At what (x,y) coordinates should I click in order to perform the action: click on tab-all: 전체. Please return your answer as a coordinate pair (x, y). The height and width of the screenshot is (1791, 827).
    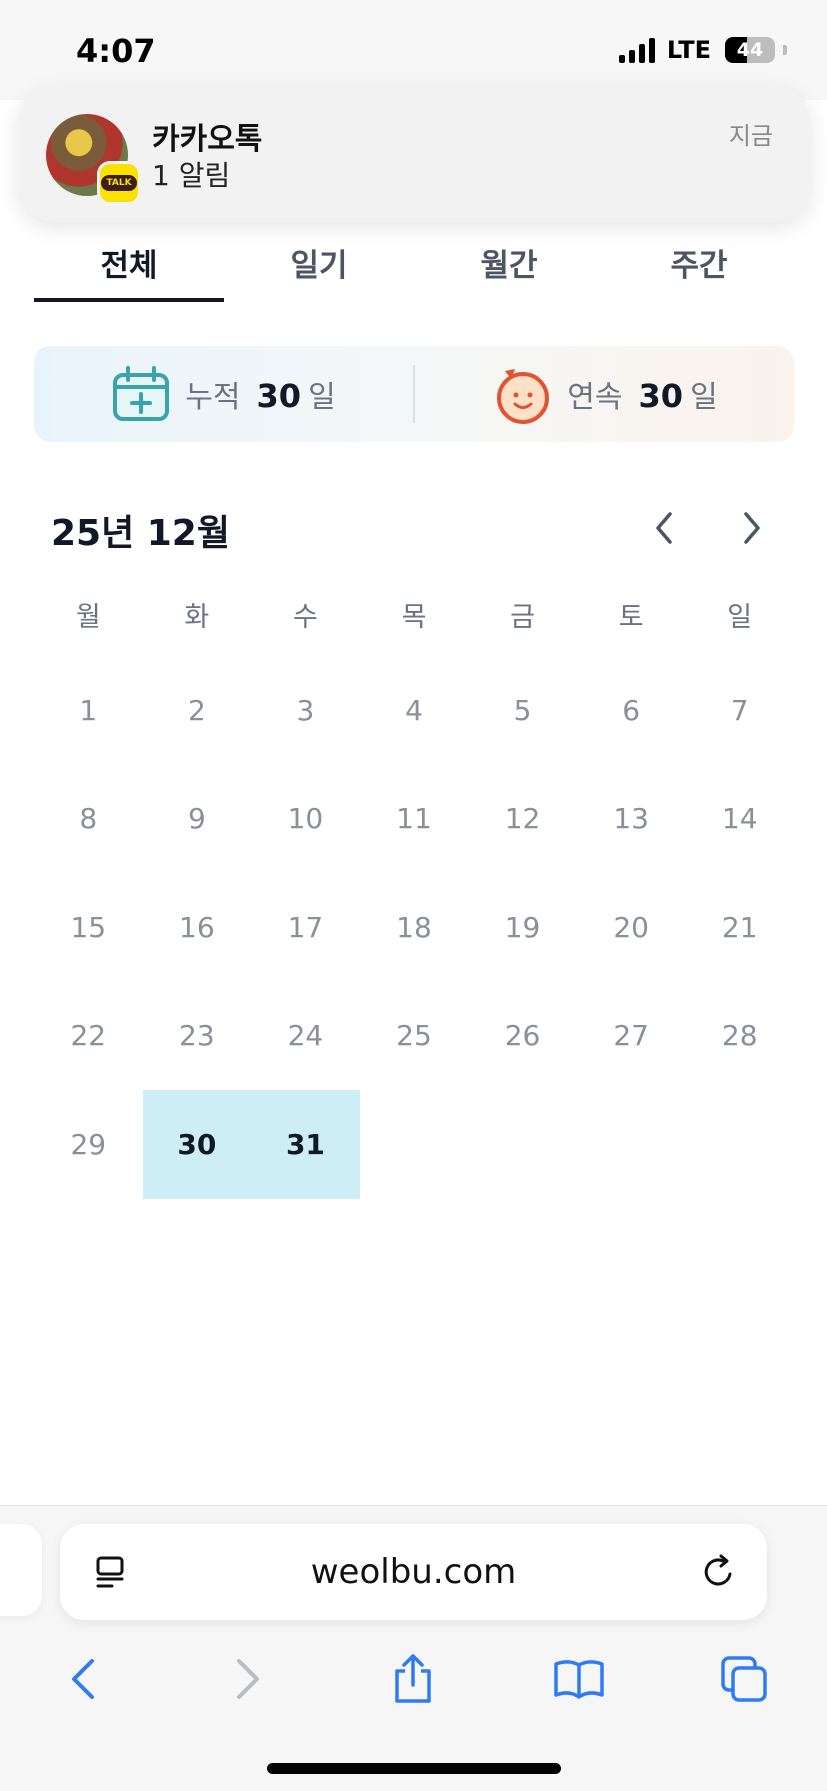
    Looking at the image, I should click on (129, 266).